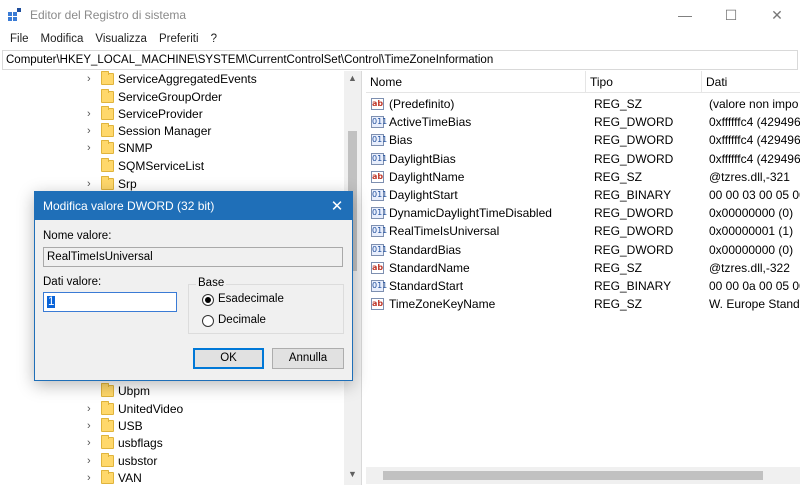 The width and height of the screenshot is (800, 485). What do you see at coordinates (62, 39) in the screenshot?
I see `menu-modifica: Modifica` at bounding box center [62, 39].